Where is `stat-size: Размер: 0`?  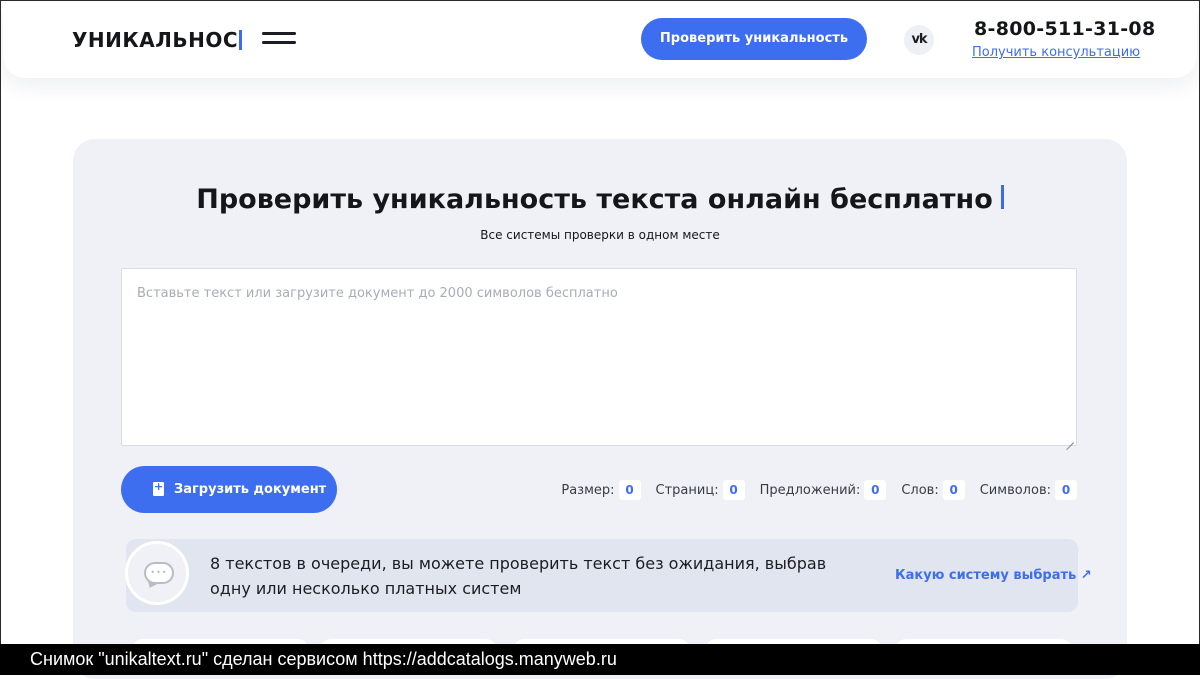
stat-size: Размер: 0 is located at coordinates (601, 490).